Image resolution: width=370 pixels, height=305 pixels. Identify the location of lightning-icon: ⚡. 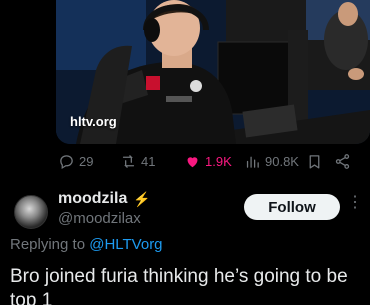
(142, 198).